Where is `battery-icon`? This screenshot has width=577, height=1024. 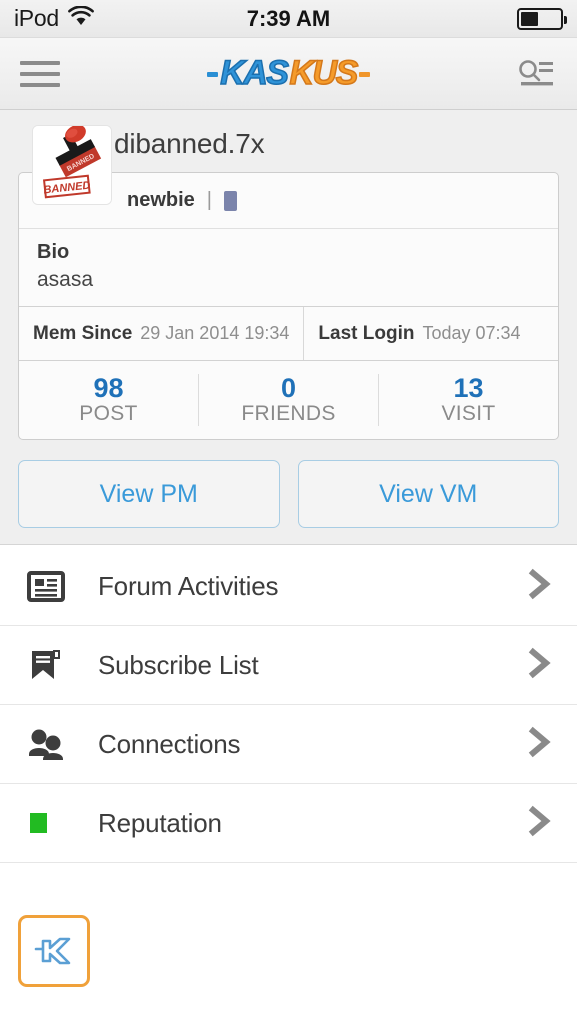 battery-icon is located at coordinates (542, 18).